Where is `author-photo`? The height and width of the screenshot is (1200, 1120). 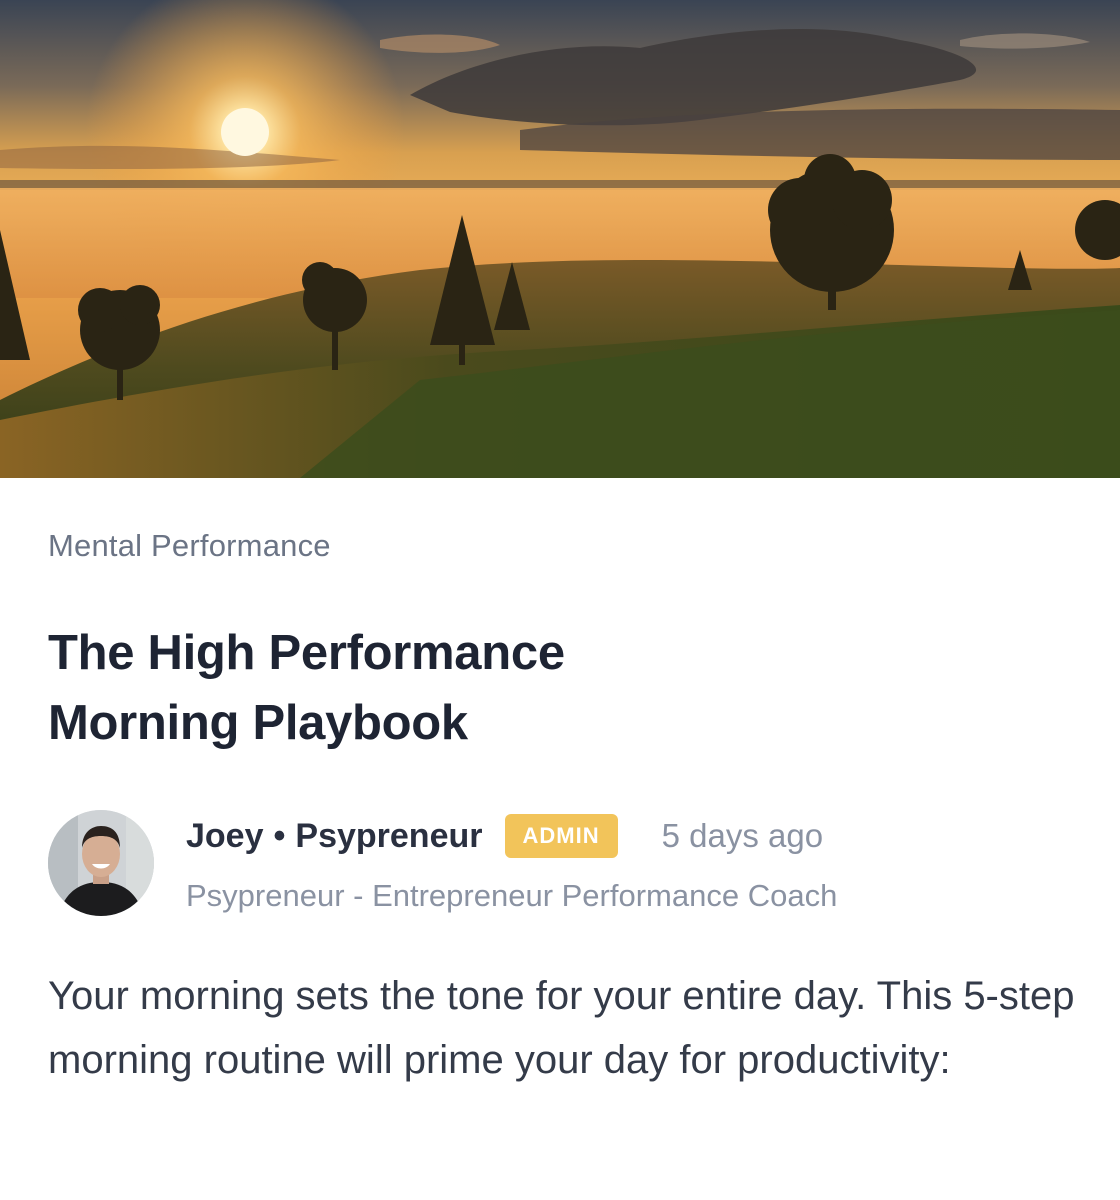 author-photo is located at coordinates (101, 863).